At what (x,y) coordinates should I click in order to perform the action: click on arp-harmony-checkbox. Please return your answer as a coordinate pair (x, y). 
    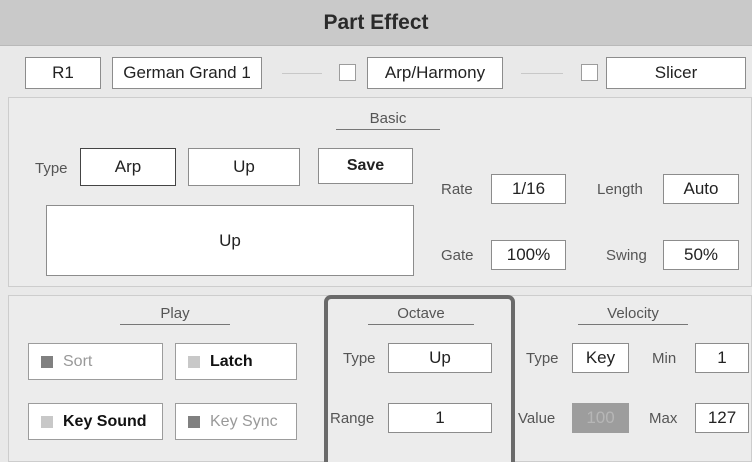
    Looking at the image, I should click on (347, 72).